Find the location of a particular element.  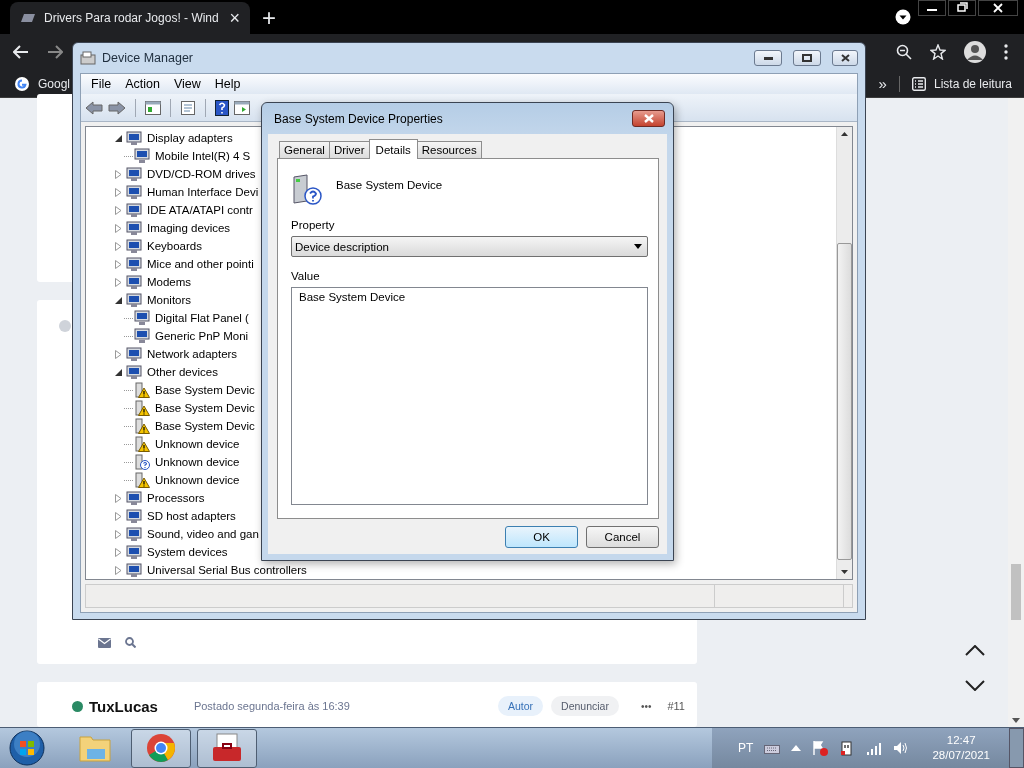

tab: Driver is located at coordinates (349, 149).